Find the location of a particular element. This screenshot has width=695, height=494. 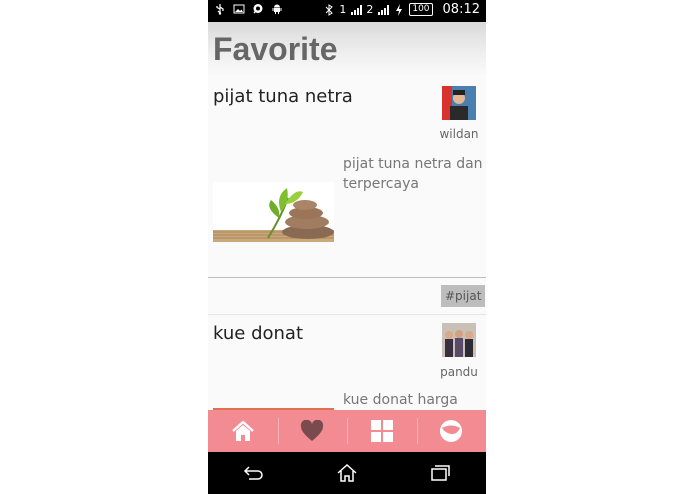

profile-circle-icon is located at coordinates (451, 431).